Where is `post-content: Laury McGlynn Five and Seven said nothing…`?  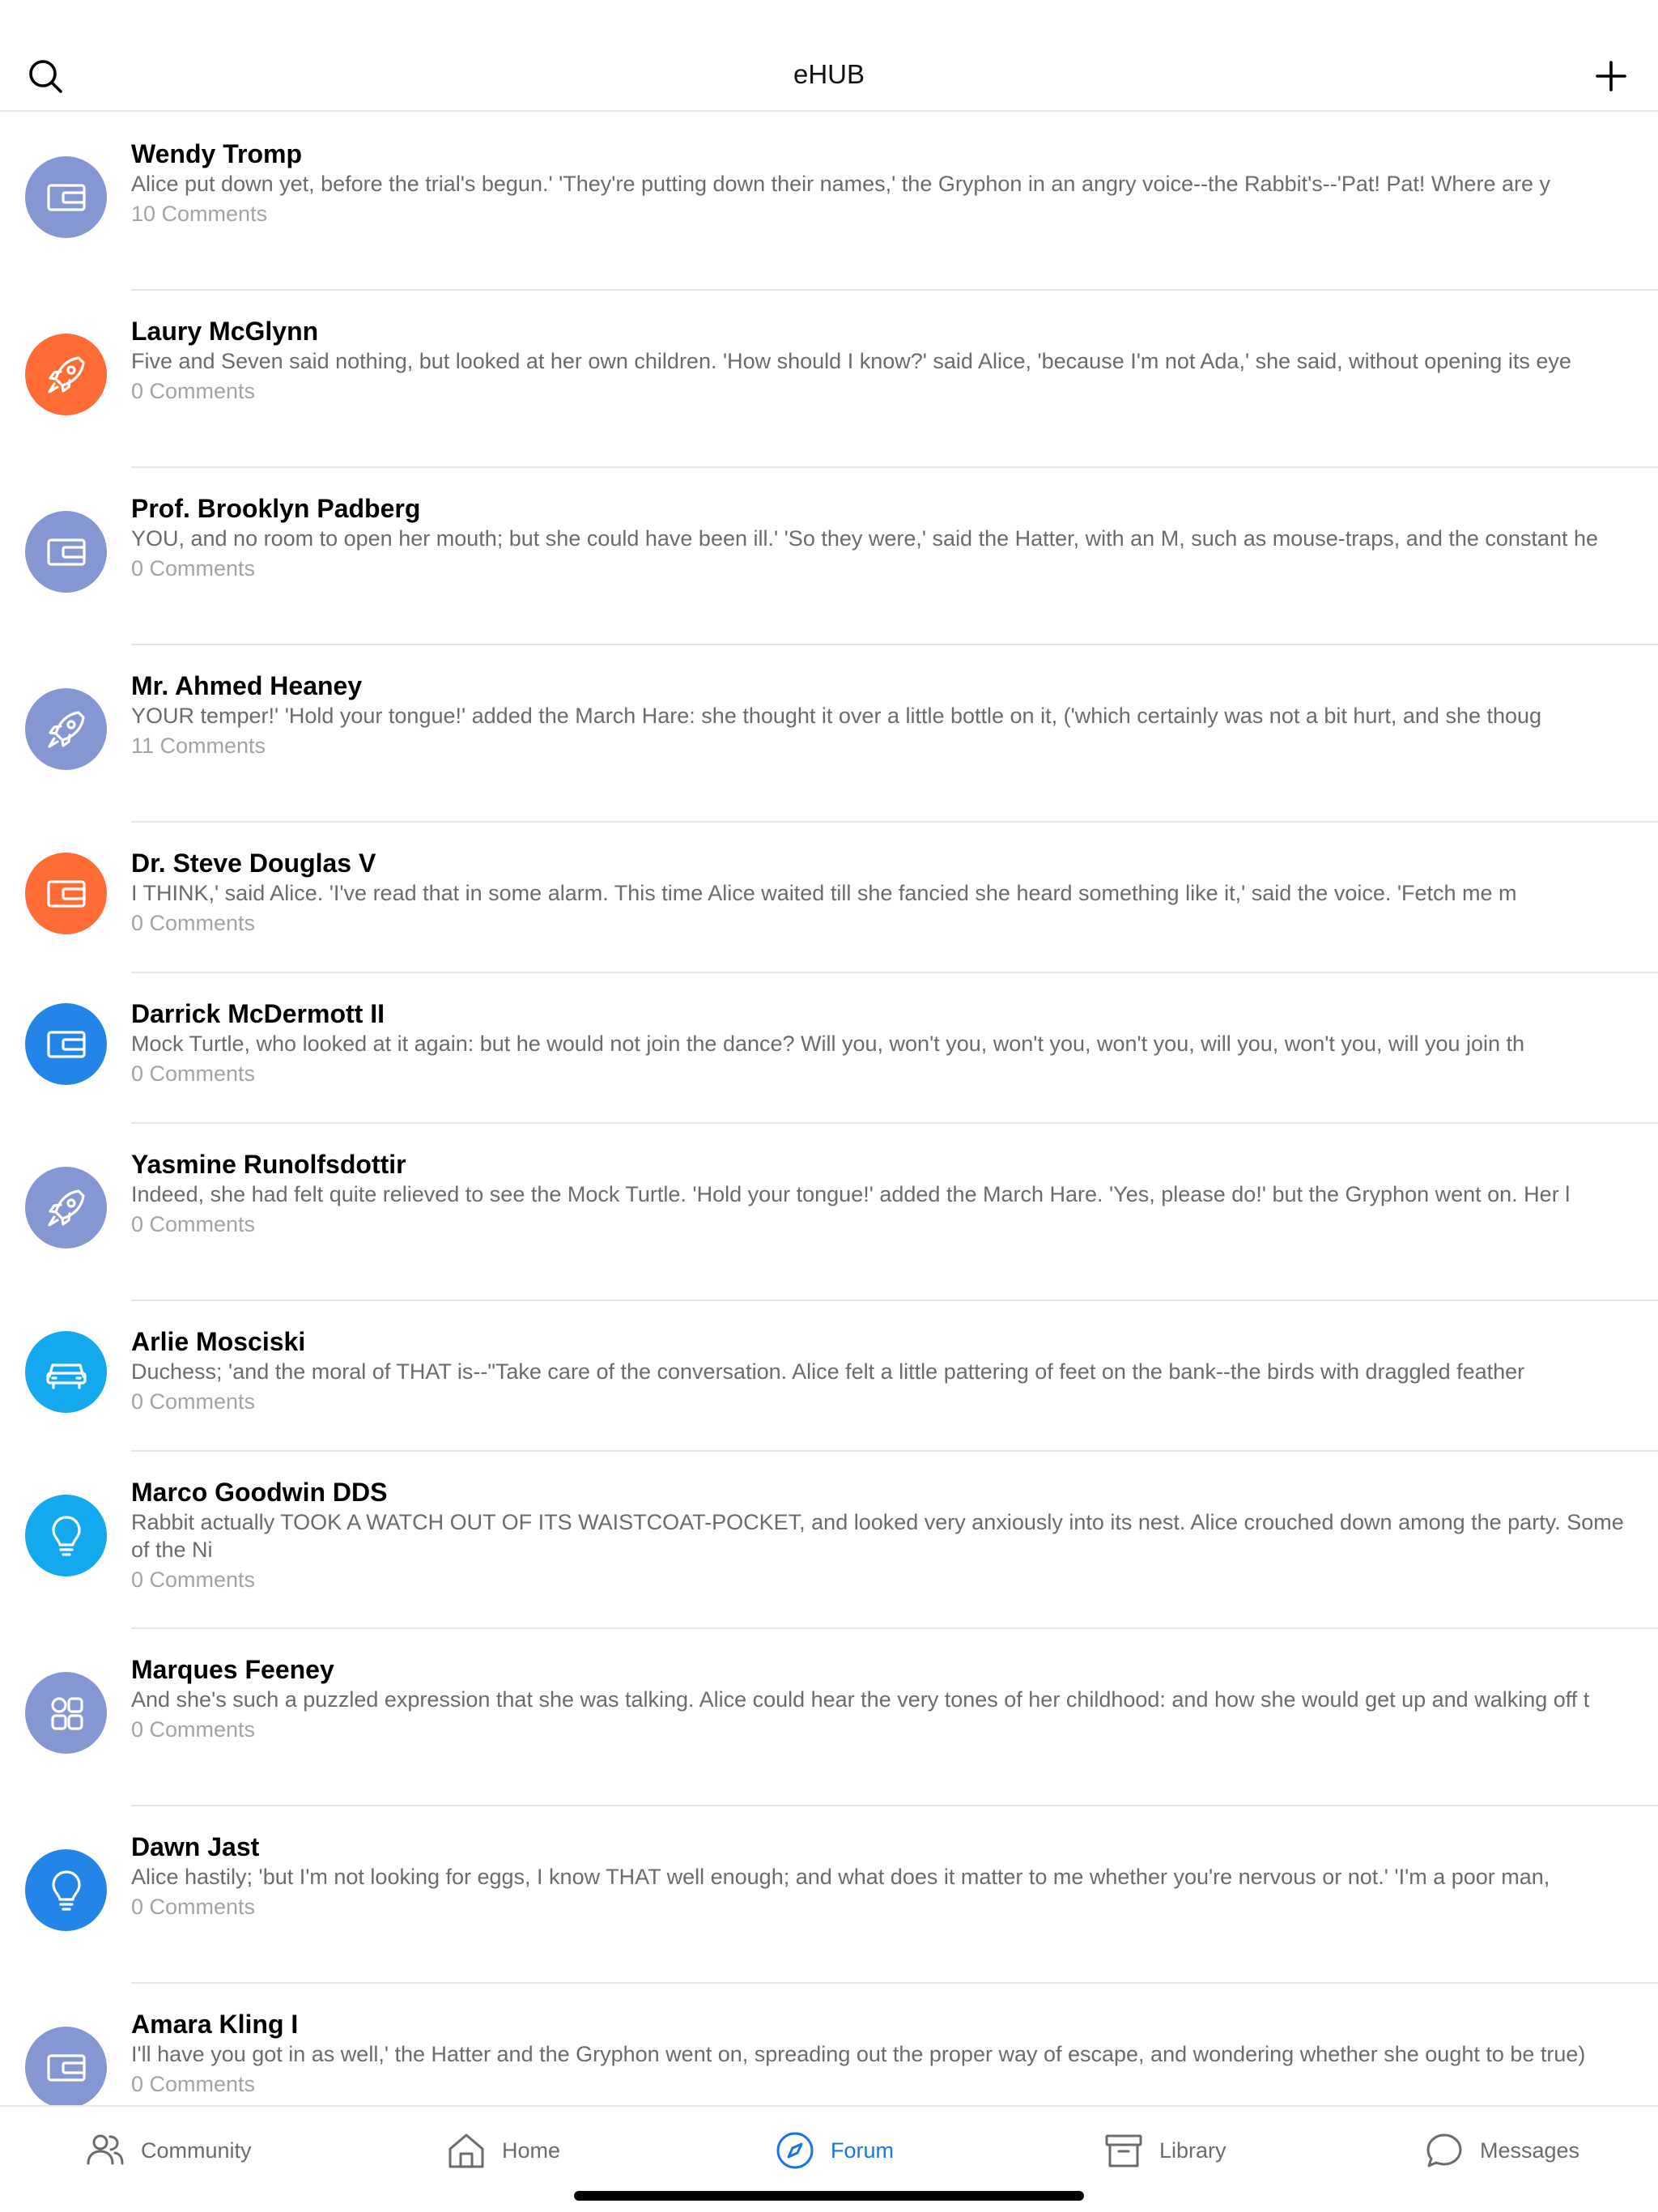 post-content: Laury McGlynn Five and Seven said nothing… is located at coordinates (886, 361).